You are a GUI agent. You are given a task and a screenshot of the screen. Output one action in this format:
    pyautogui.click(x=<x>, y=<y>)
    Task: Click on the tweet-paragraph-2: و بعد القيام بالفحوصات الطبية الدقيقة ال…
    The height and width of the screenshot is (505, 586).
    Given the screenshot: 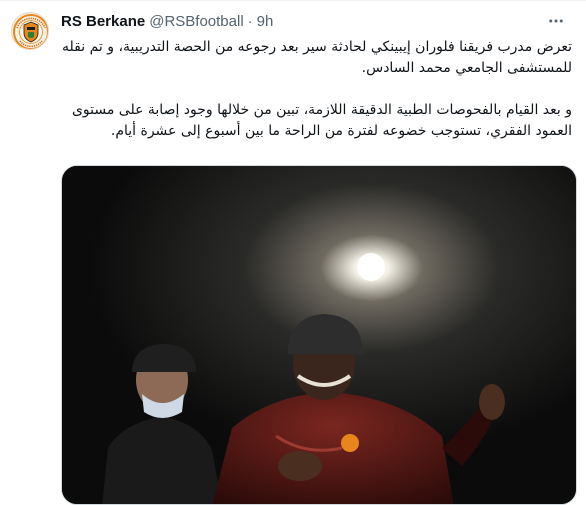 What is the action you would take?
    pyautogui.click(x=321, y=120)
    